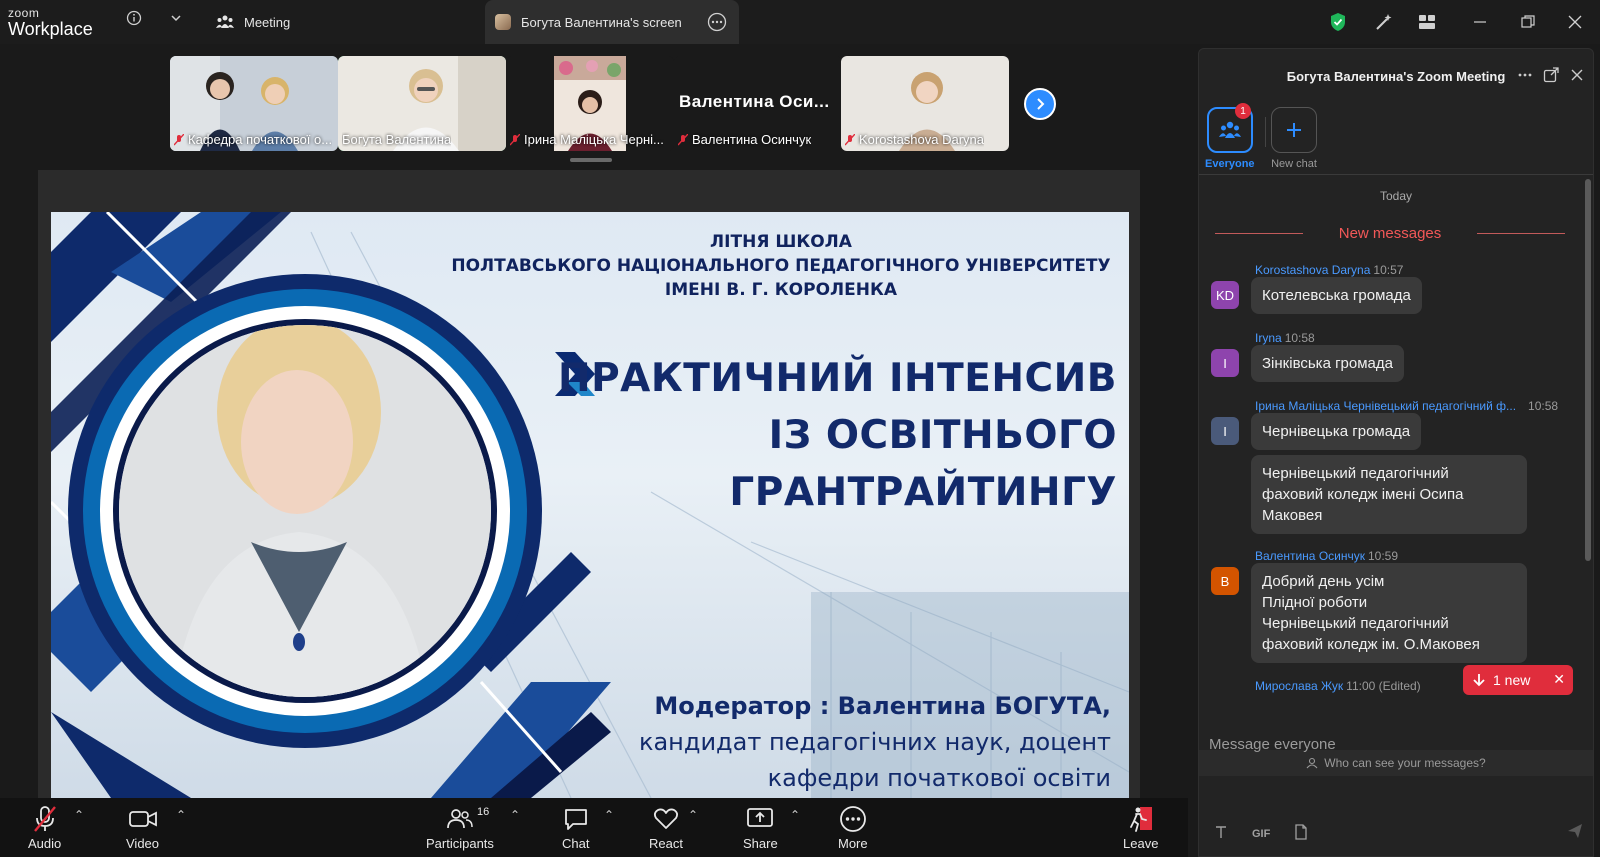 This screenshot has height=857, width=1600. I want to click on minimize-icon, so click(1480, 22).